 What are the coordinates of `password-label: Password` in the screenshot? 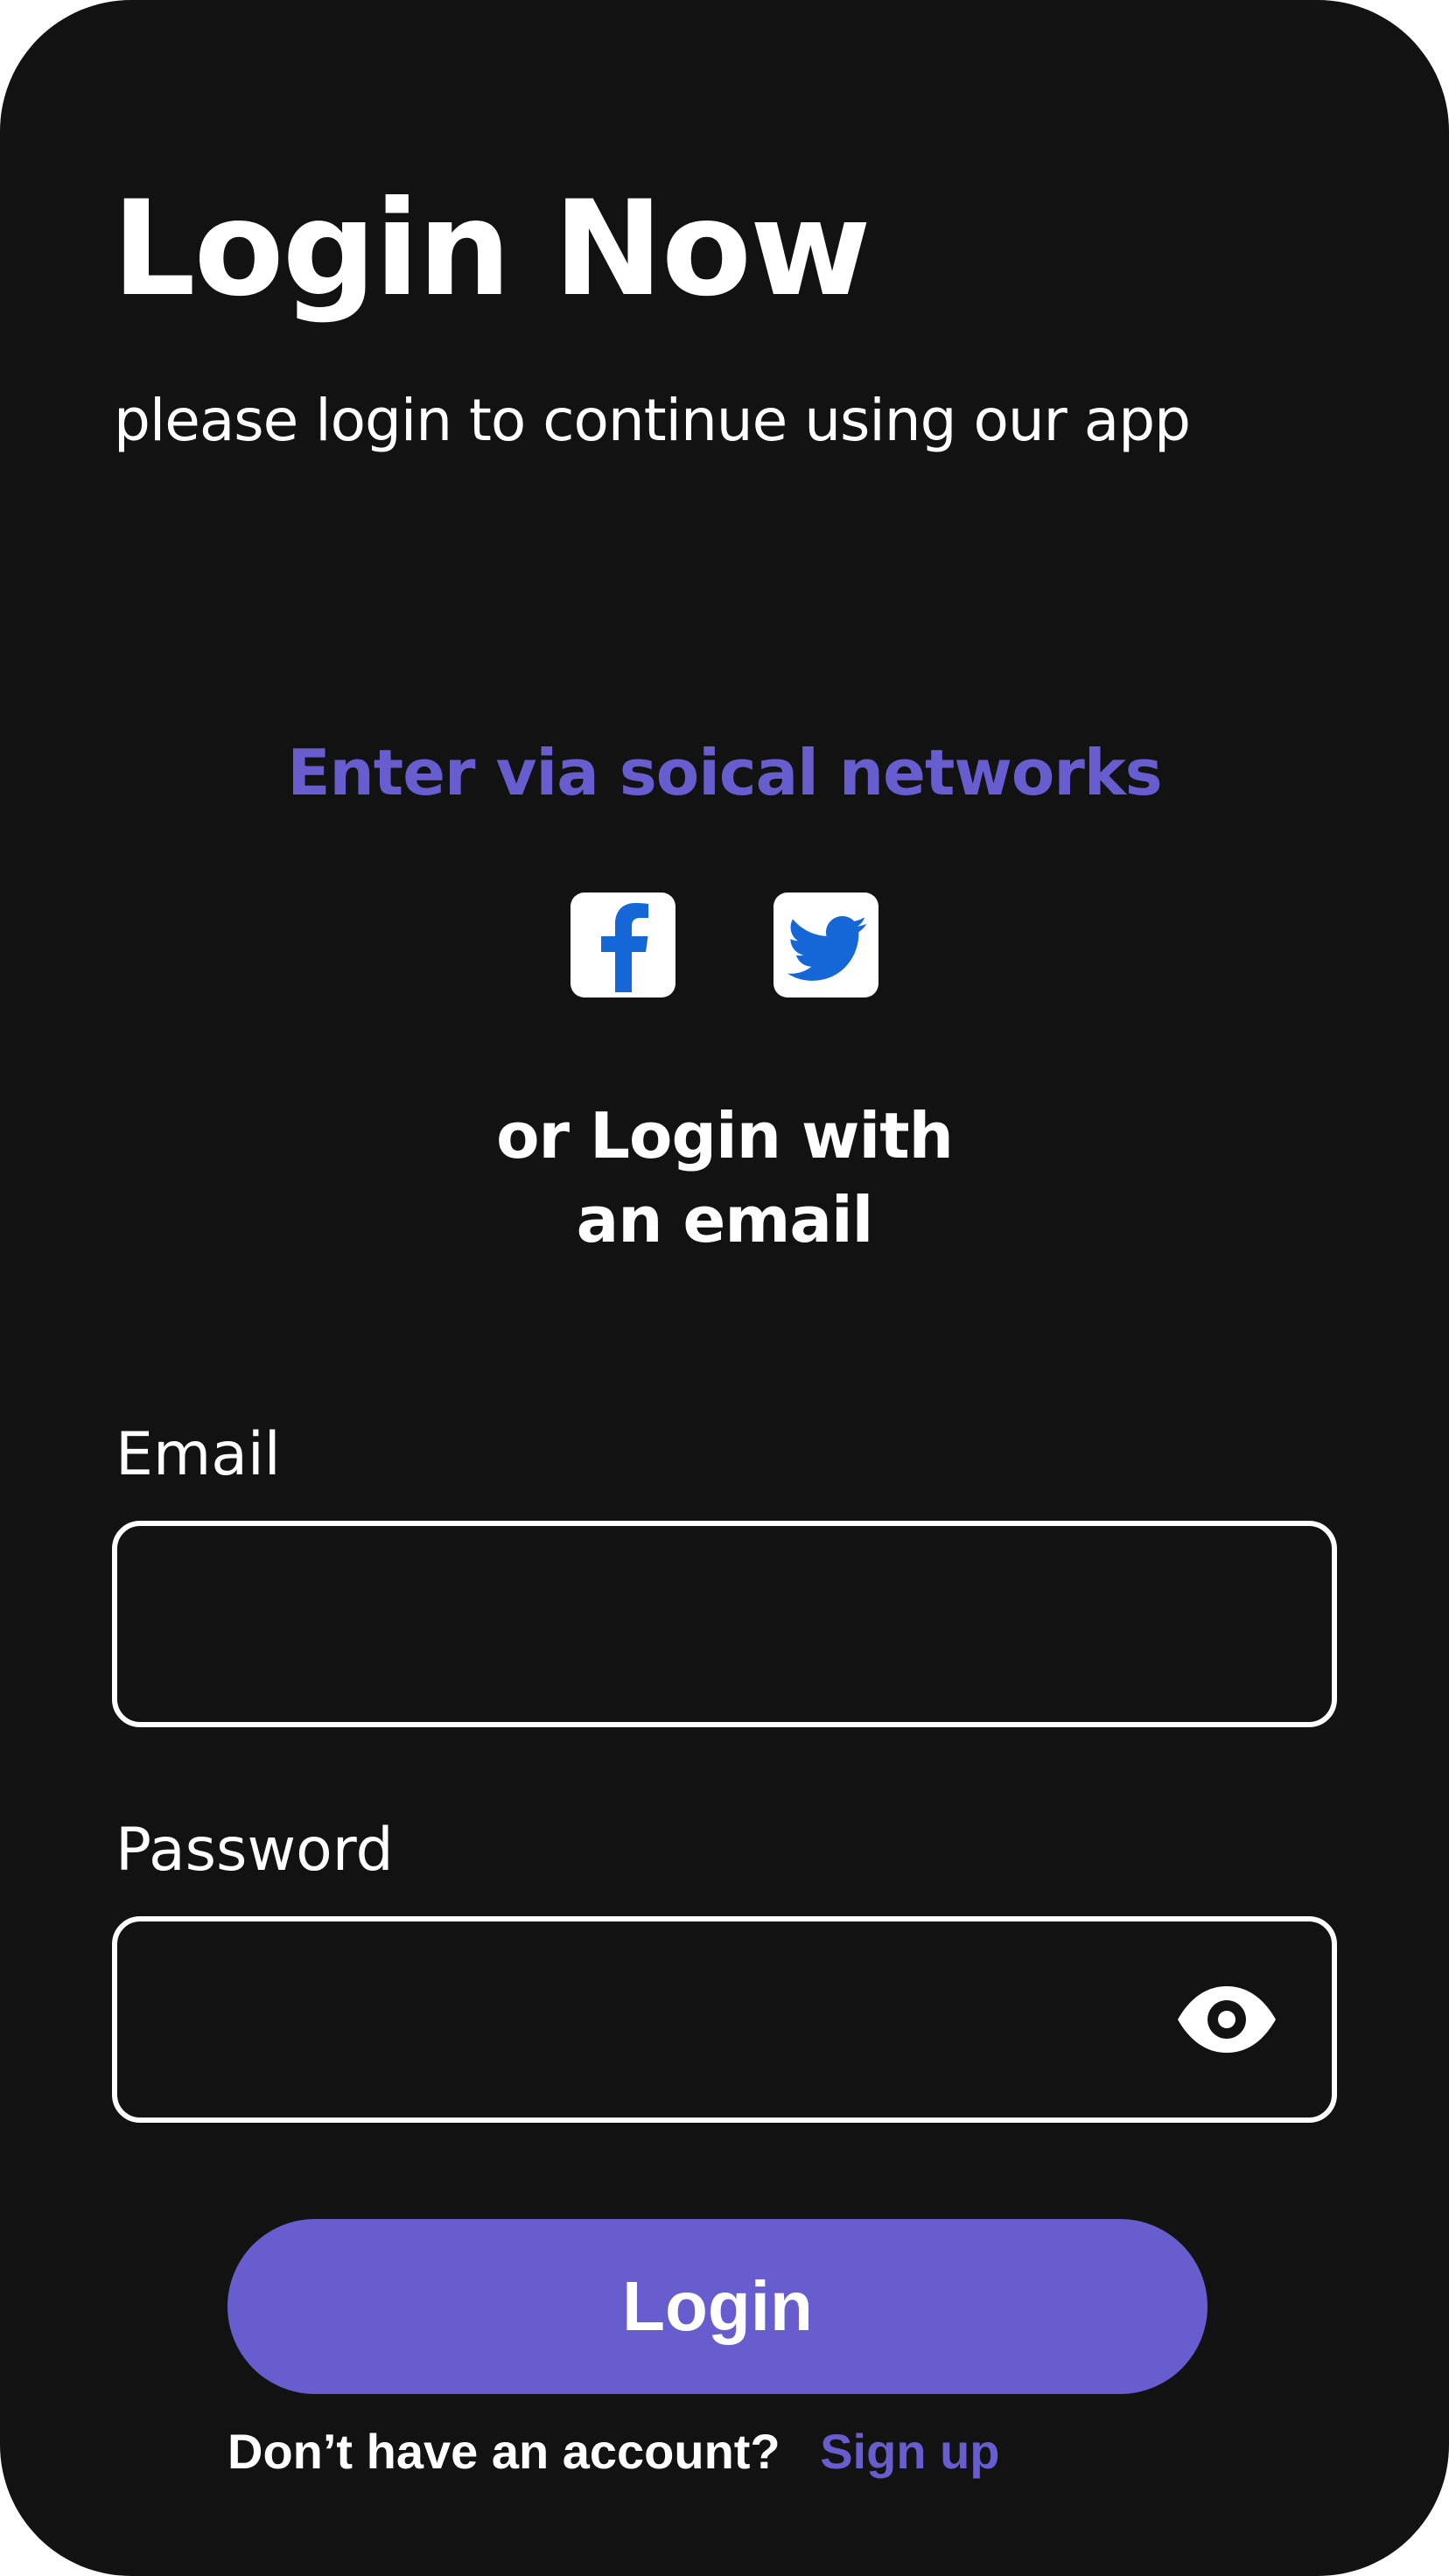 It's located at (255, 1850).